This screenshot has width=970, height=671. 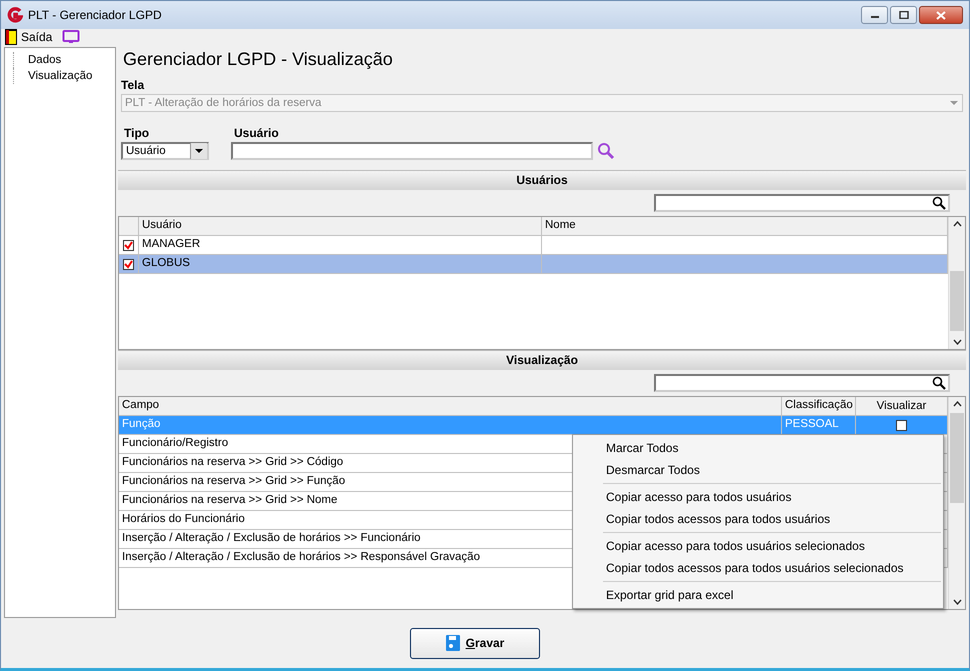 I want to click on menu-item: Exportar grid para excel, so click(x=758, y=595).